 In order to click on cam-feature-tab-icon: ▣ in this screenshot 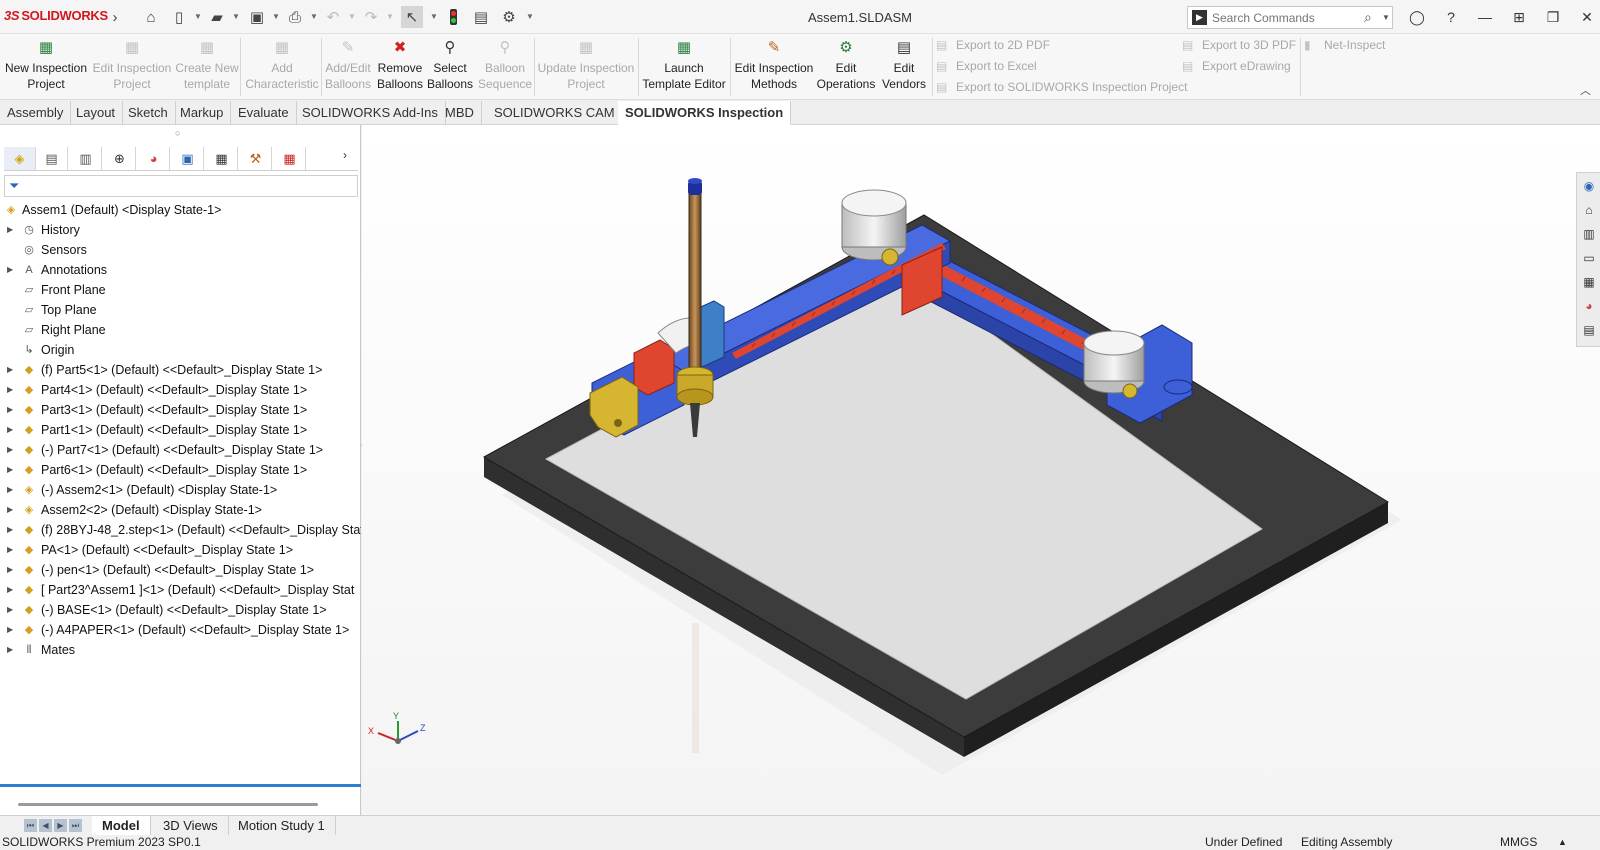, I will do `click(188, 158)`.